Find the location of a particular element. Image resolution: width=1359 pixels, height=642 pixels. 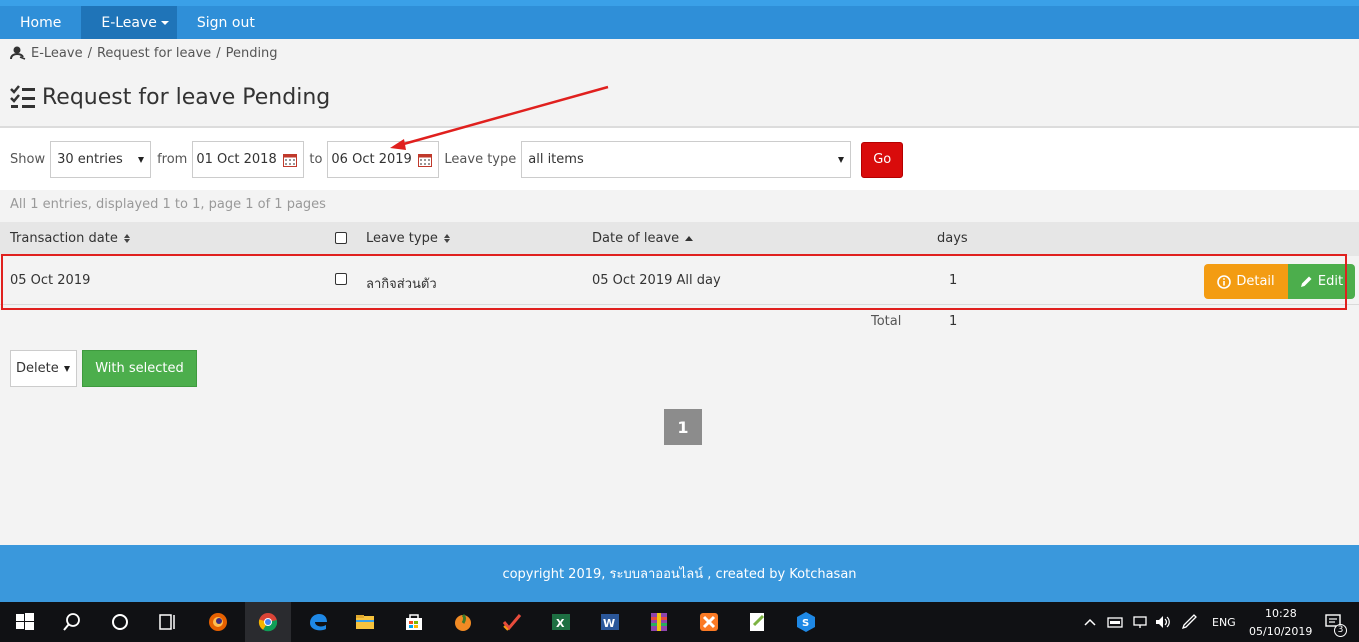

word-icon: W is located at coordinates (610, 622).